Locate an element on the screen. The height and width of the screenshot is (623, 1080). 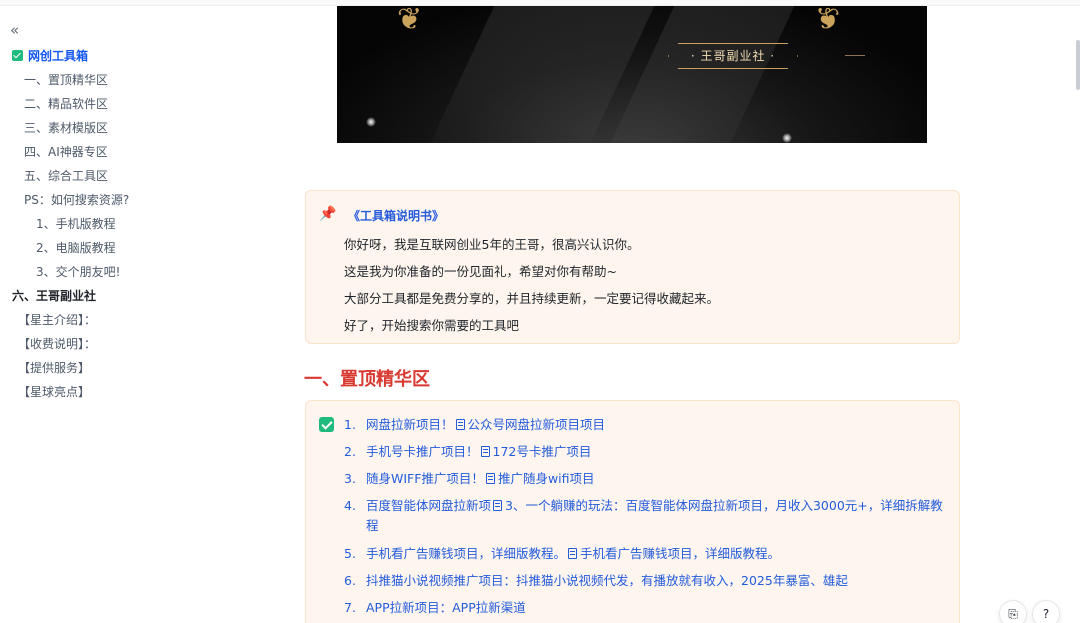
sidebar-item: 六、王哥副业社 is located at coordinates (100, 296).